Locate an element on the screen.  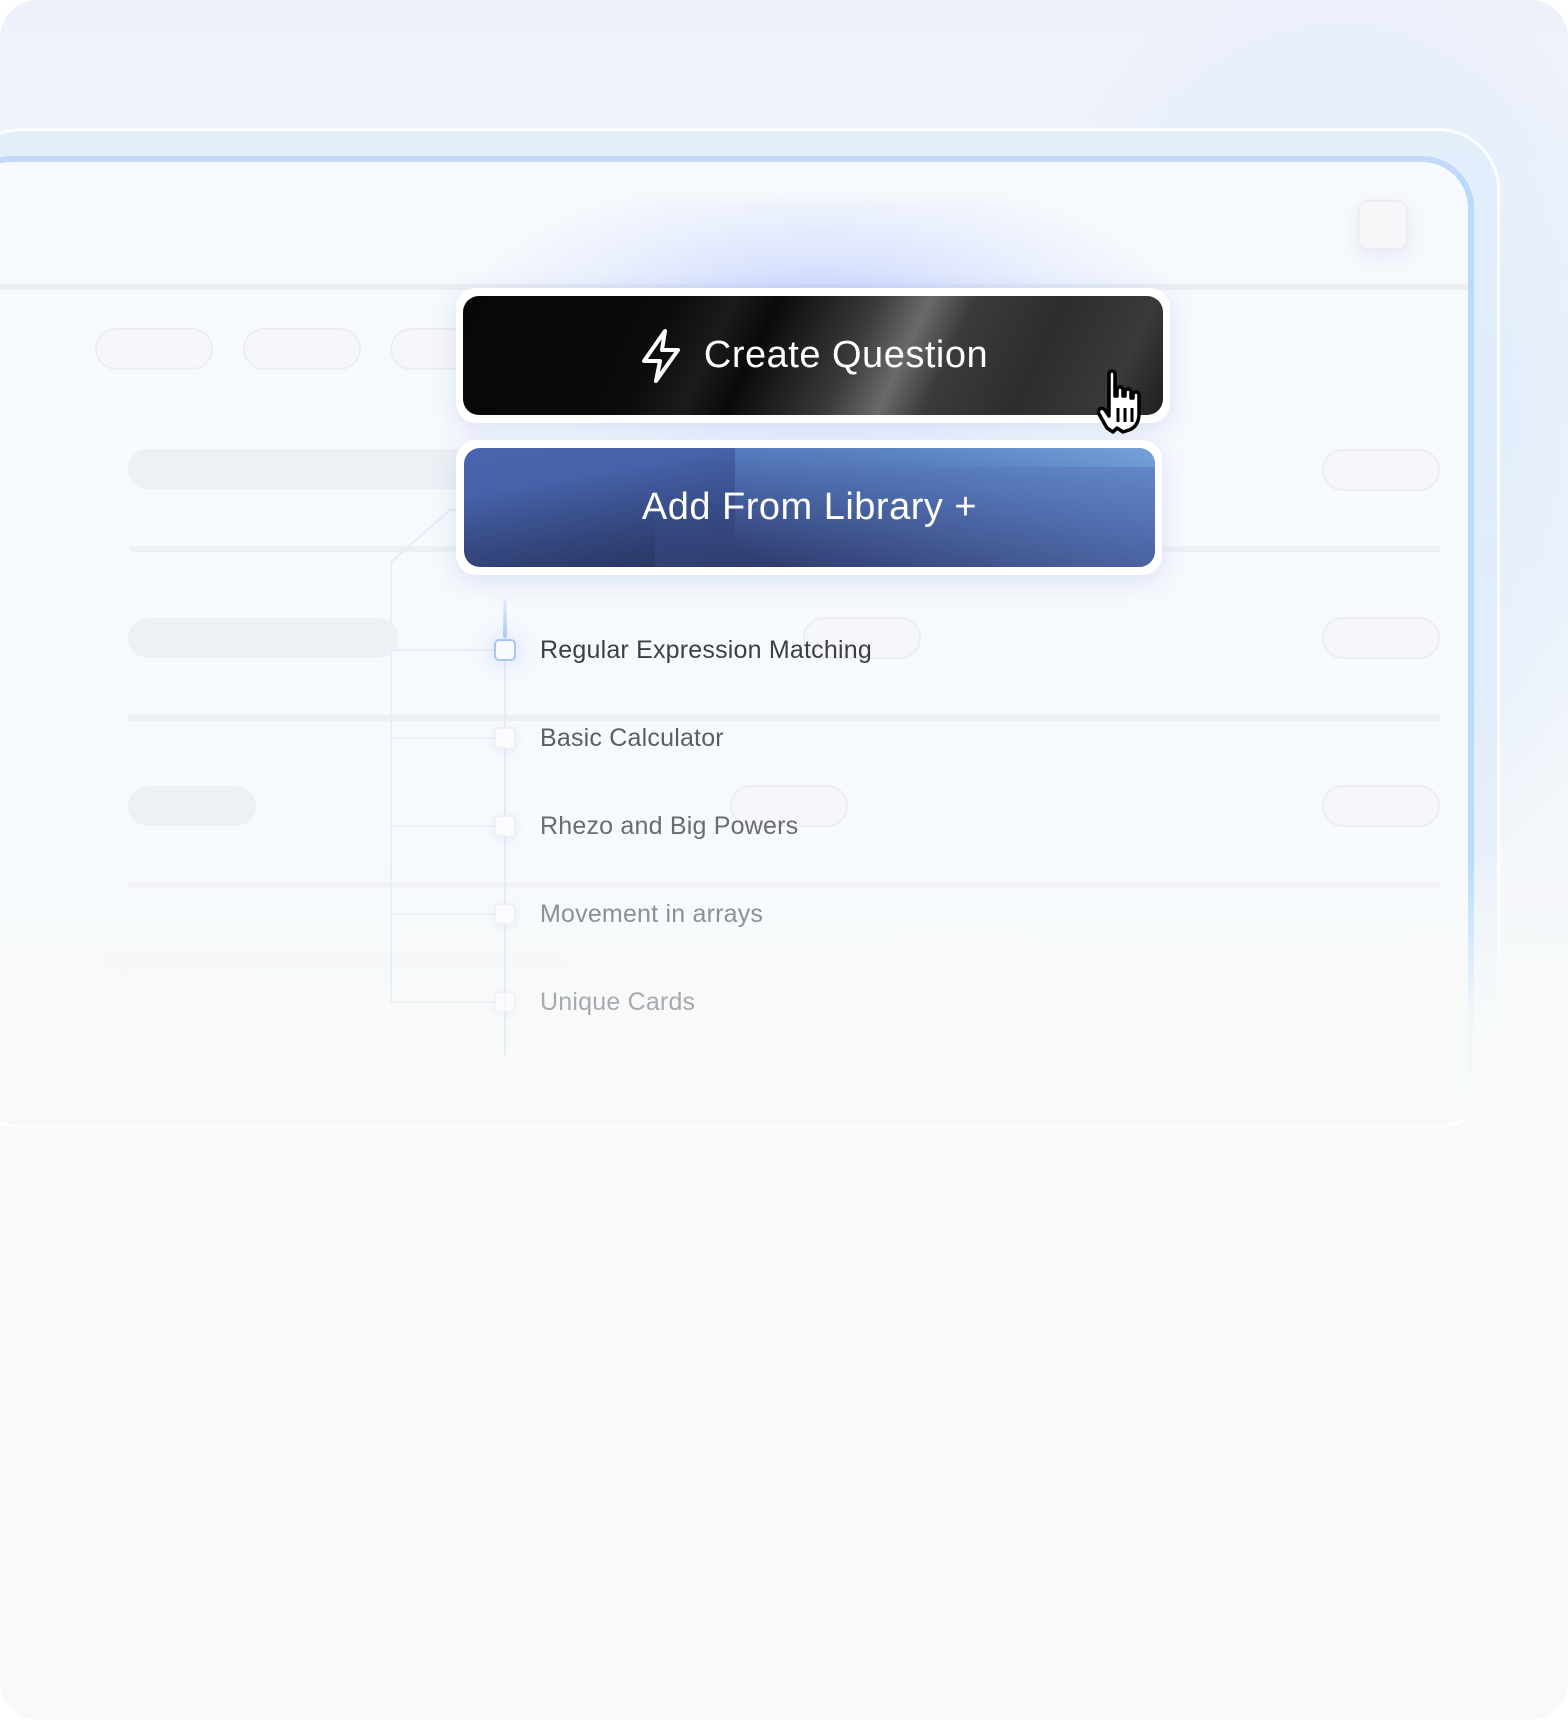
question-label: Unique Cards is located at coordinates (618, 1001).